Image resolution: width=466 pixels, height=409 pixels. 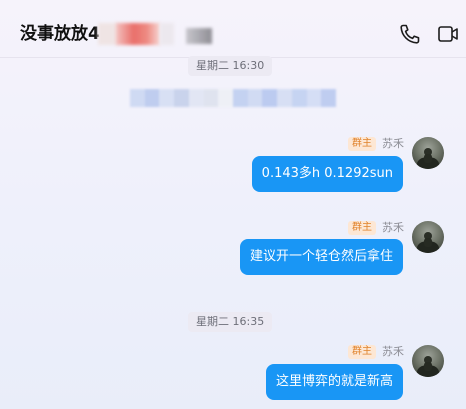 I want to click on chat-title: 没事放放4, so click(x=60, y=34).